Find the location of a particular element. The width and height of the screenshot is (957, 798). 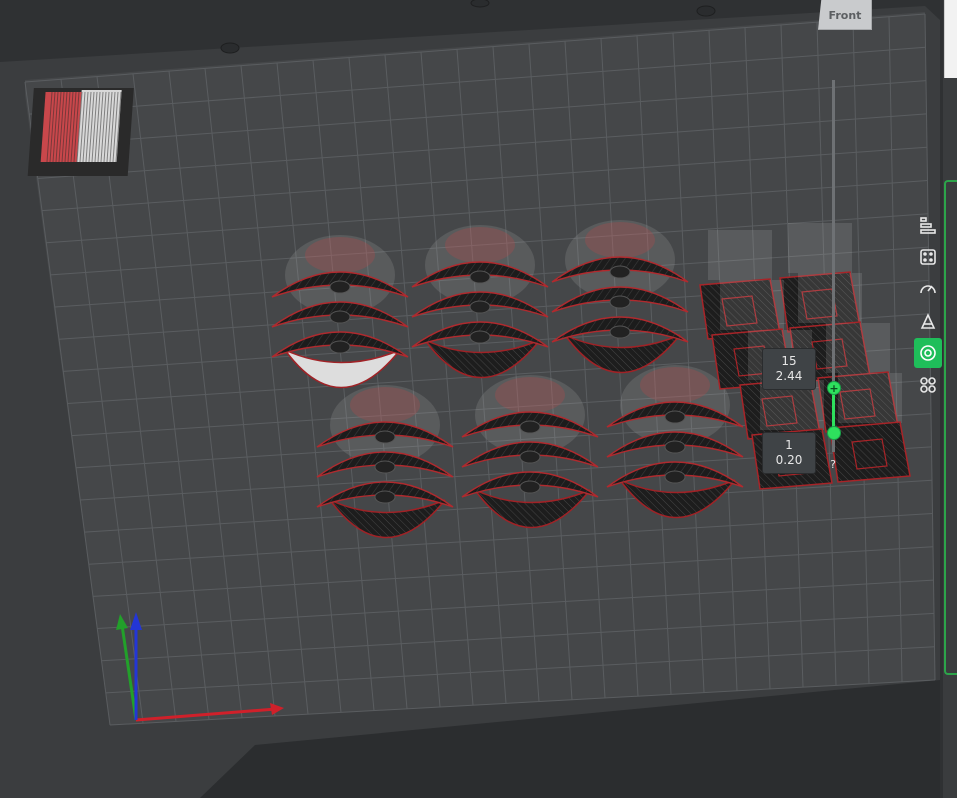

slider-help-button: ? is located at coordinates (833, 464).